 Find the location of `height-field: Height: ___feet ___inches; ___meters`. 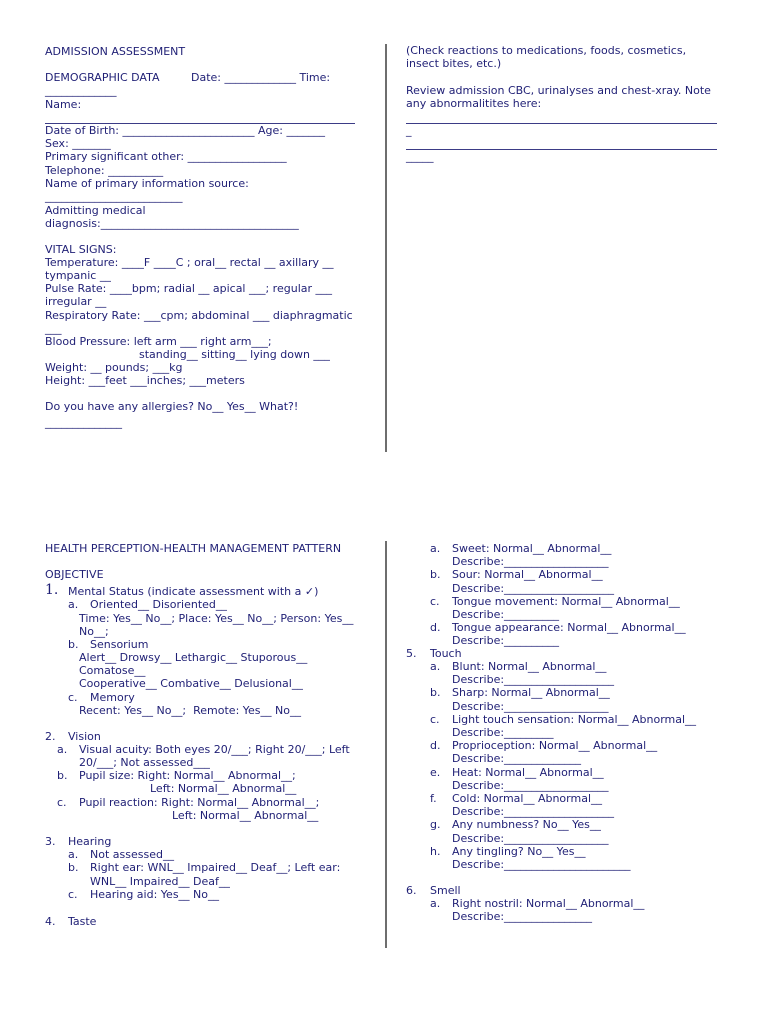

height-field: Height: ___feet ___inches; ___meters is located at coordinates (145, 380).